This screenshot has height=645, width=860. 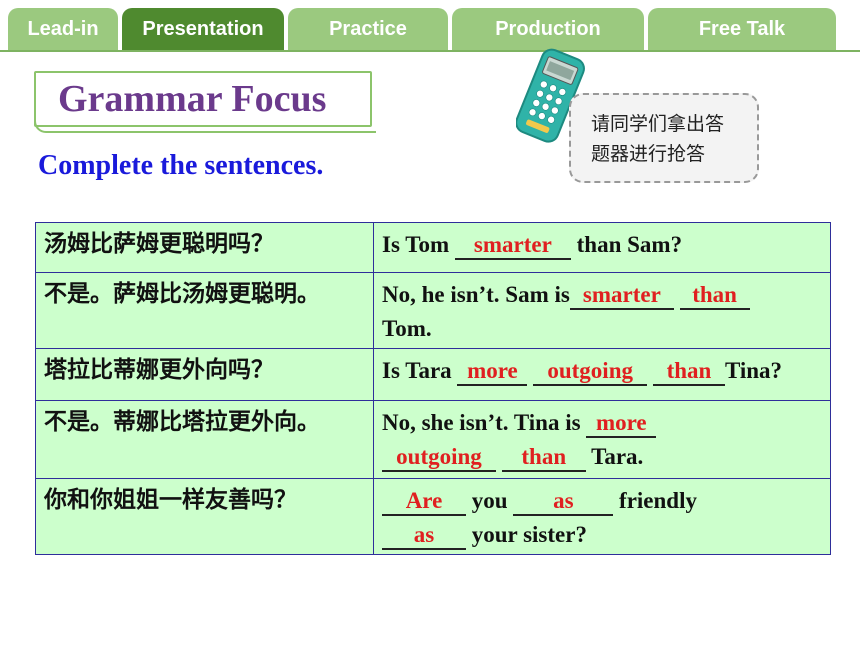 I want to click on table-row: 汤姆比萨姆更聪明吗？ Is Tom smarter than Sam?, so click(x=433, y=247).